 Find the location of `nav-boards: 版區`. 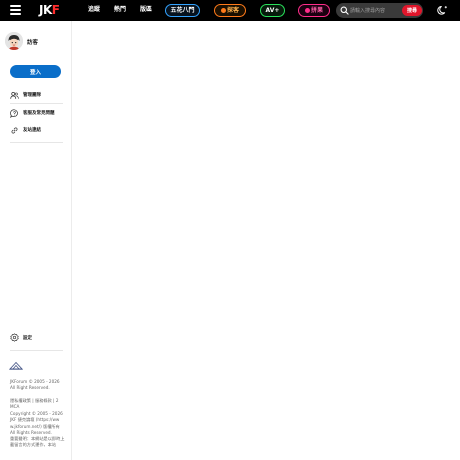

nav-boards: 版區 is located at coordinates (146, 10).